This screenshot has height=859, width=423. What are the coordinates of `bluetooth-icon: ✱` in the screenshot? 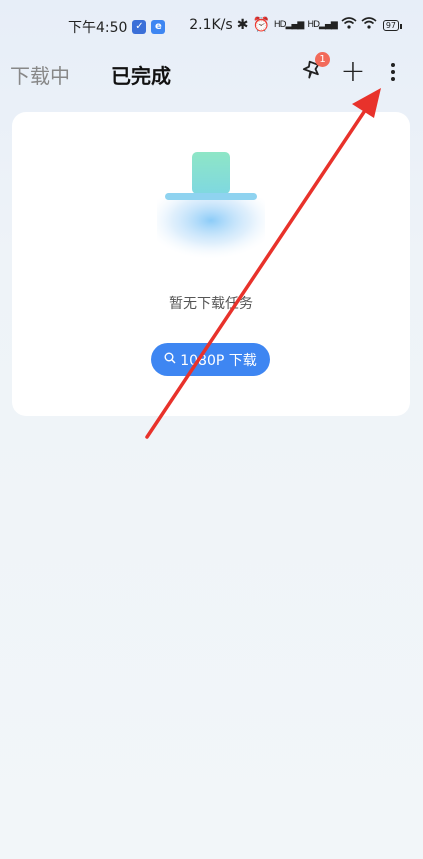 It's located at (242, 25).